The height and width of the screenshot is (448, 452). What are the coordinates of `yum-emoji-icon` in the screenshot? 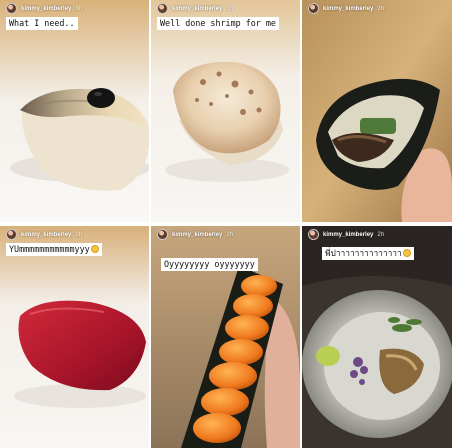 It's located at (94, 249).